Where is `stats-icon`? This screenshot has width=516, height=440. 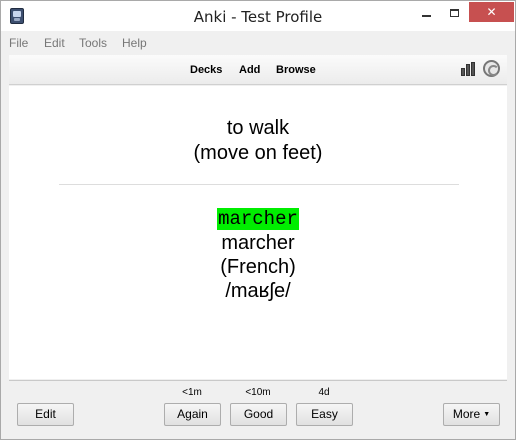 stats-icon is located at coordinates (469, 69).